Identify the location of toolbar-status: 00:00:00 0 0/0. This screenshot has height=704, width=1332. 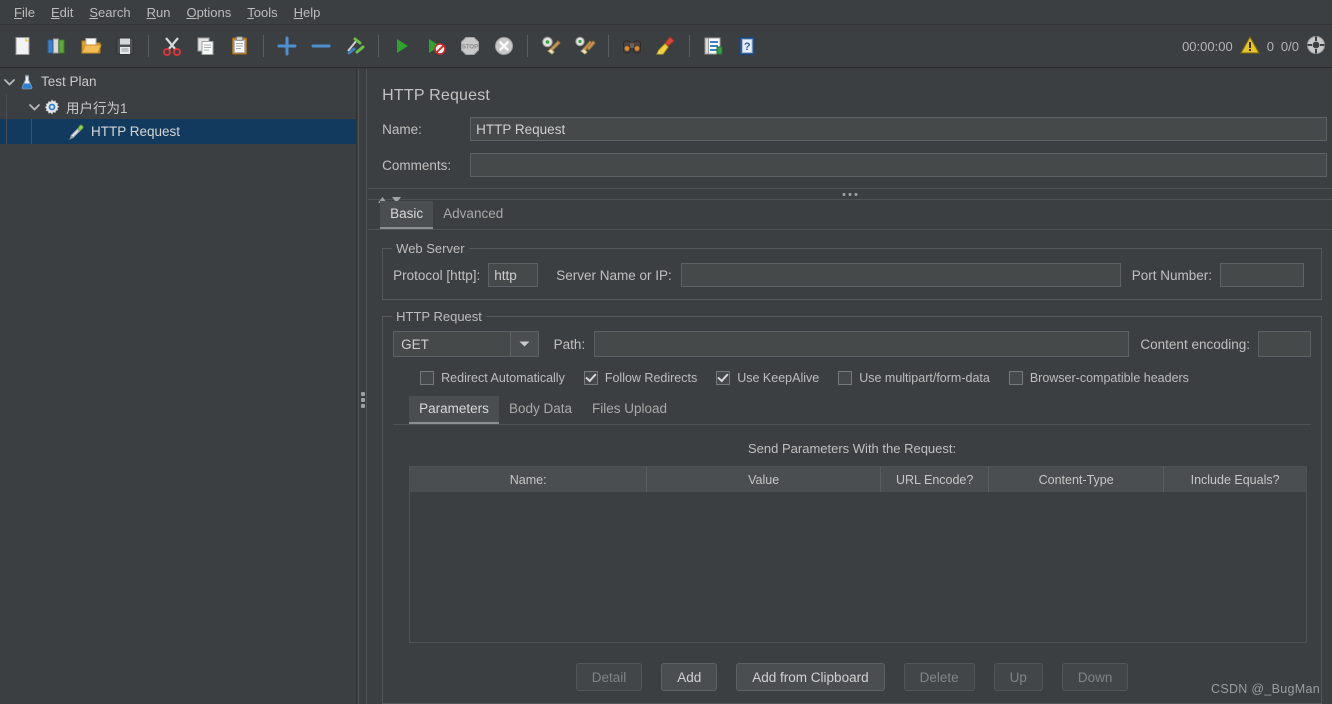
(1254, 46).